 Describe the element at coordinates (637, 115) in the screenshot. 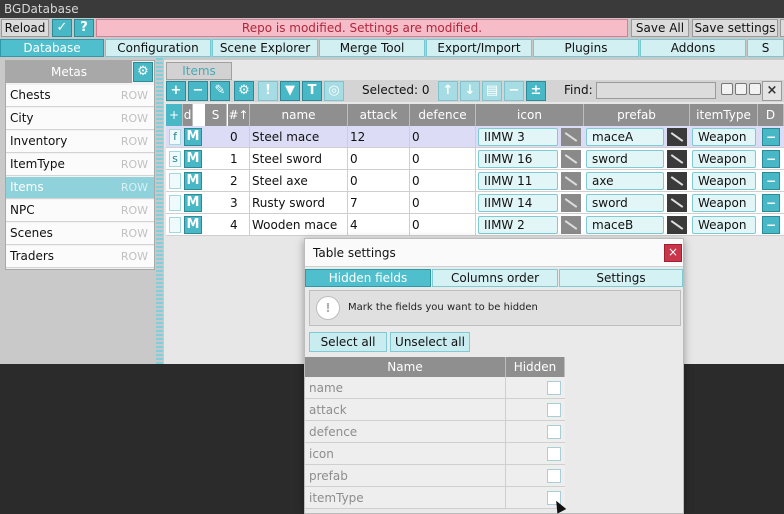

I see `col-header-prefab: prefab` at that location.